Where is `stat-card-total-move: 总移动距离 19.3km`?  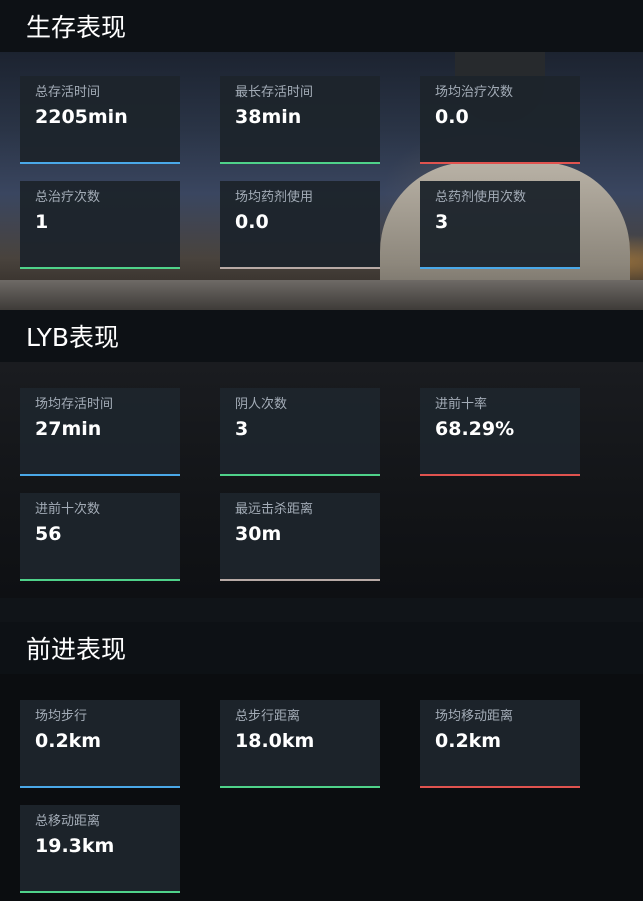 stat-card-total-move: 总移动距离 19.3km is located at coordinates (100, 849).